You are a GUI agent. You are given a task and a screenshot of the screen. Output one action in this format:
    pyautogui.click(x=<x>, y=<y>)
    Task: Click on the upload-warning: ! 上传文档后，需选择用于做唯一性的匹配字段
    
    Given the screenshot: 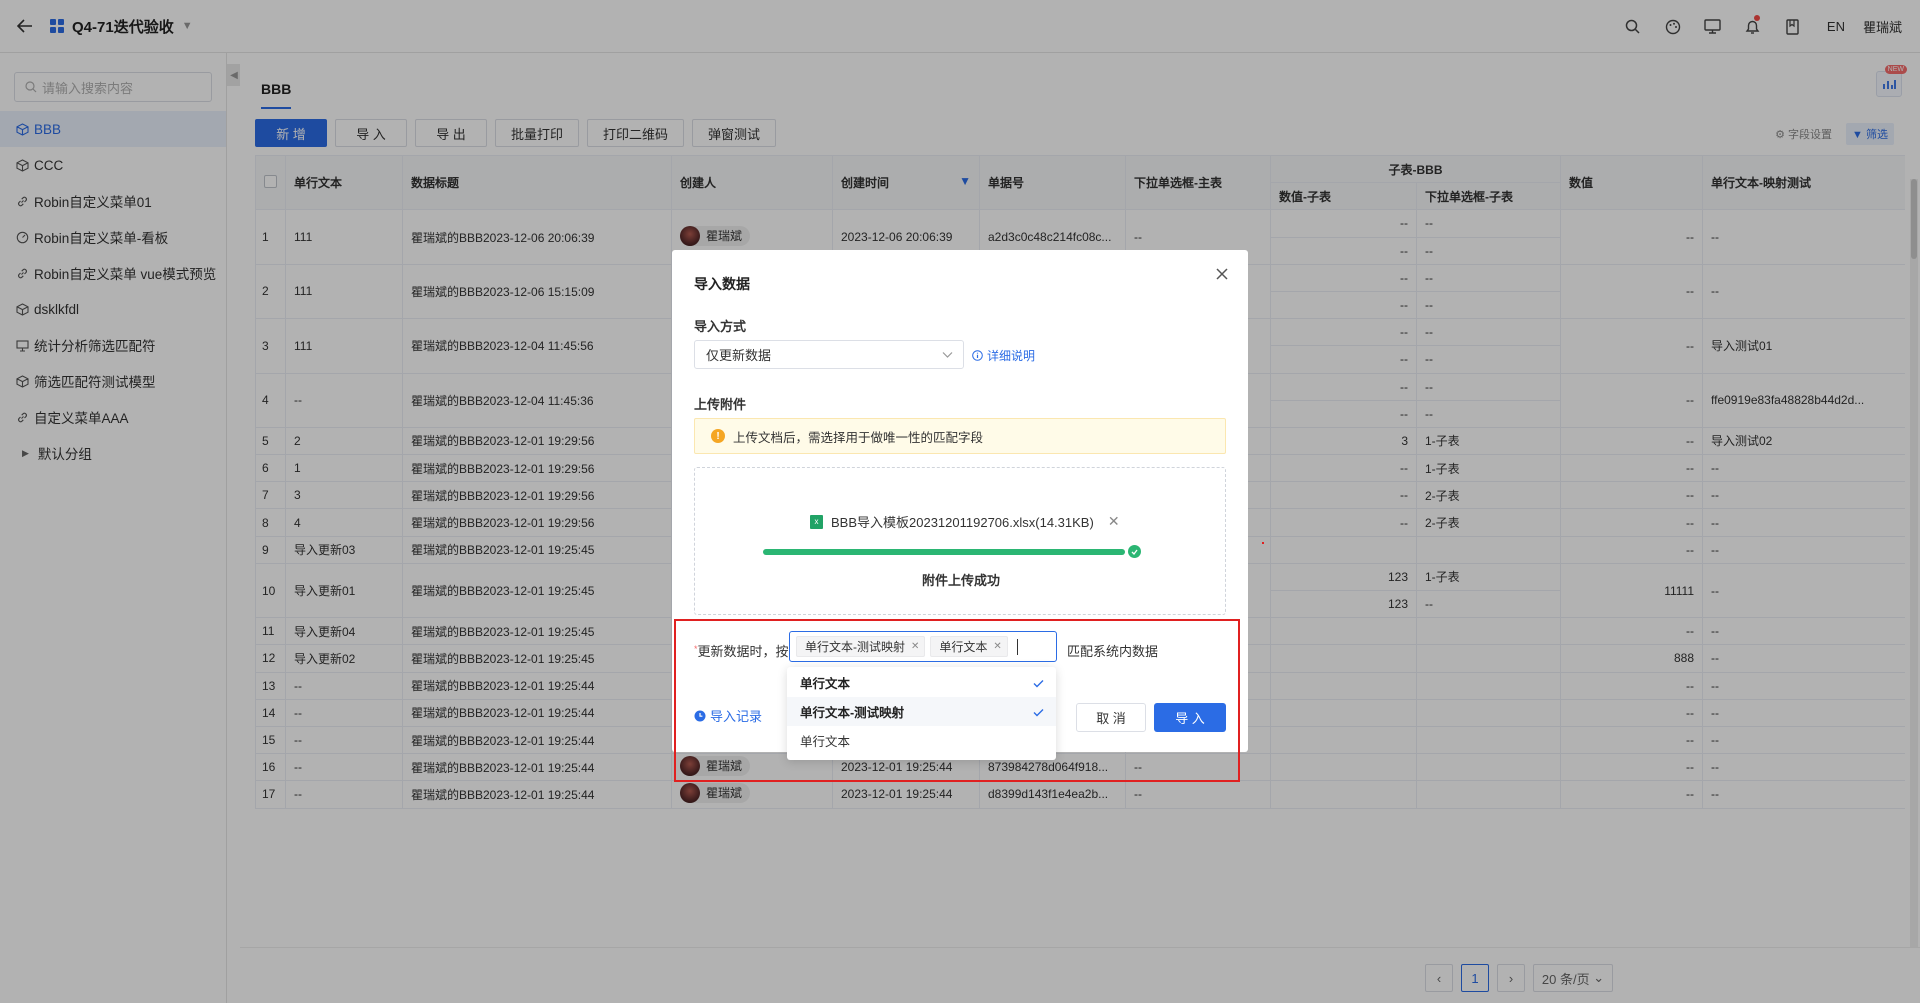 What is the action you would take?
    pyautogui.click(x=960, y=436)
    